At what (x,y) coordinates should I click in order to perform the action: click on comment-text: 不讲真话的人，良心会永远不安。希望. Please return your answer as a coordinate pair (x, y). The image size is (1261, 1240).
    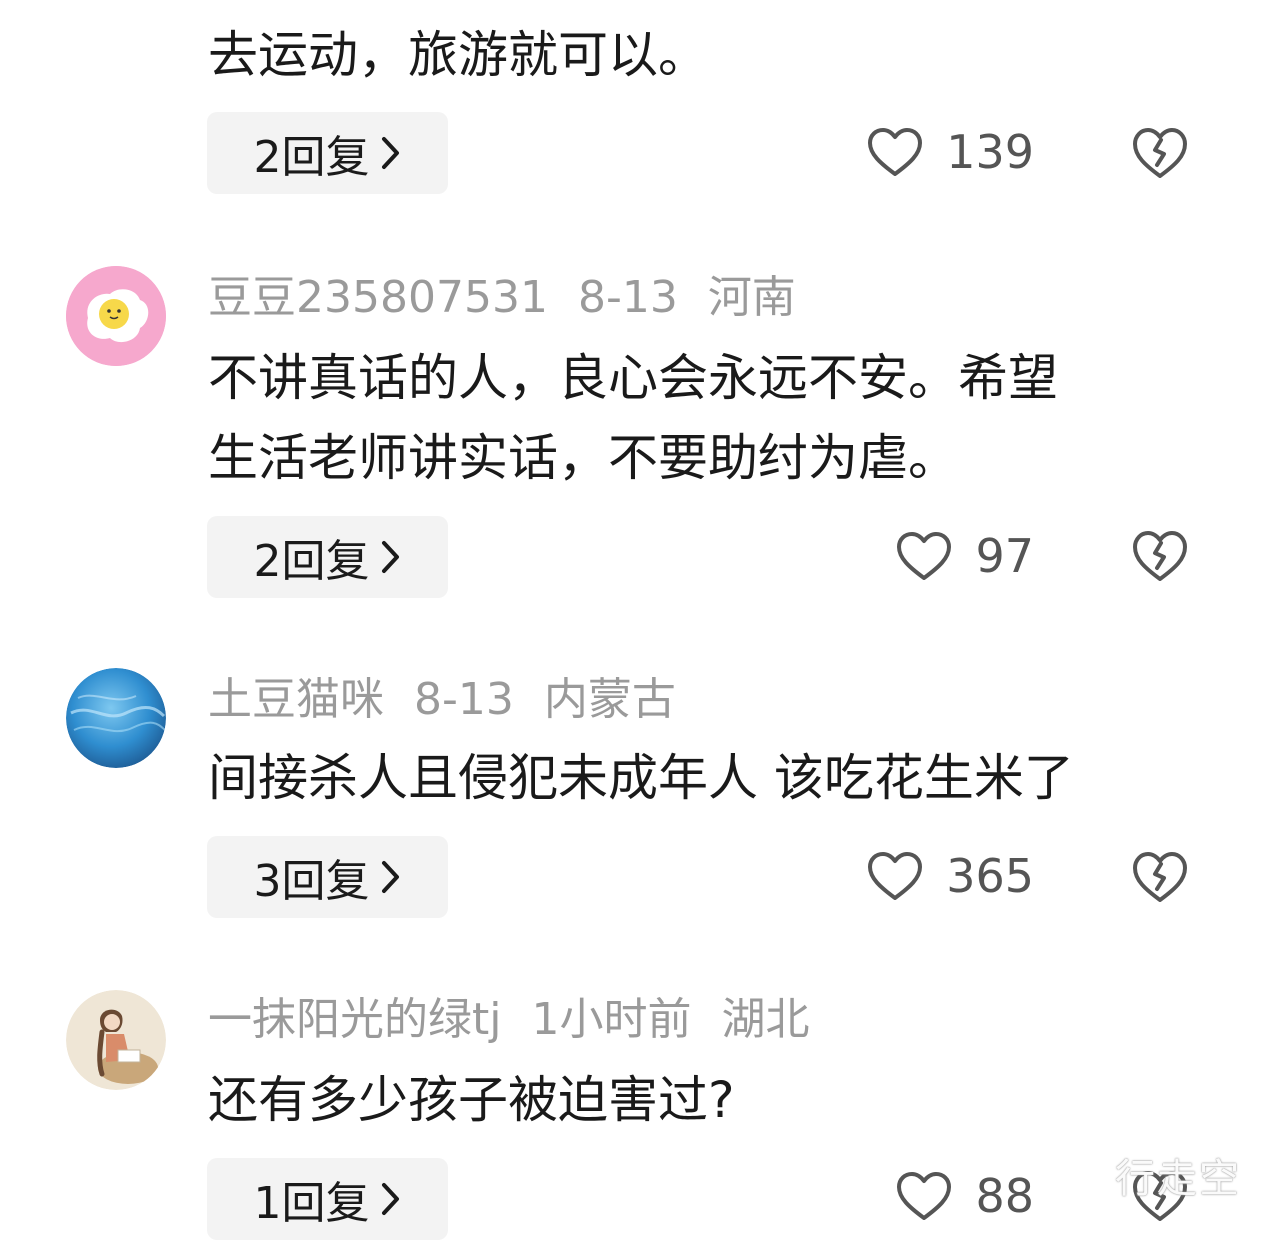
    Looking at the image, I should click on (633, 378).